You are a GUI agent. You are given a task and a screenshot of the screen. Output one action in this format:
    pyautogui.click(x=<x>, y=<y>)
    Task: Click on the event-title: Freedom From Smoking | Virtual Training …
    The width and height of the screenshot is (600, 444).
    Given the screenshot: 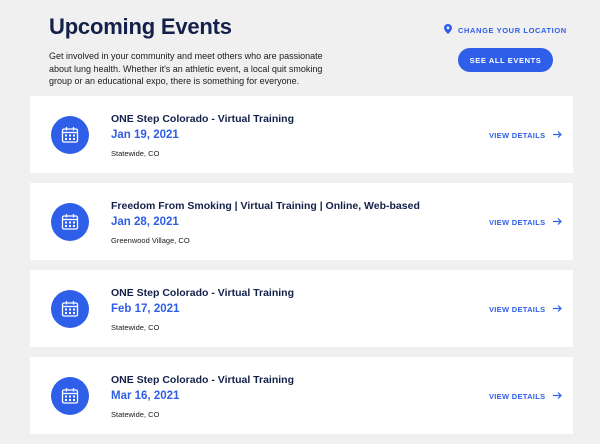 What is the action you would take?
    pyautogui.click(x=265, y=206)
    